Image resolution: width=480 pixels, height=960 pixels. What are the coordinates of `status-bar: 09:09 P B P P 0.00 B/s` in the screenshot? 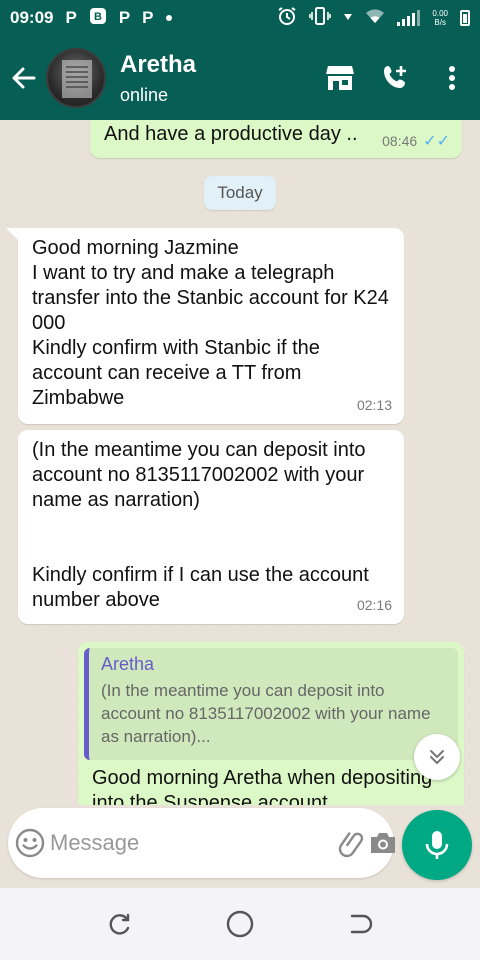 It's located at (240, 18).